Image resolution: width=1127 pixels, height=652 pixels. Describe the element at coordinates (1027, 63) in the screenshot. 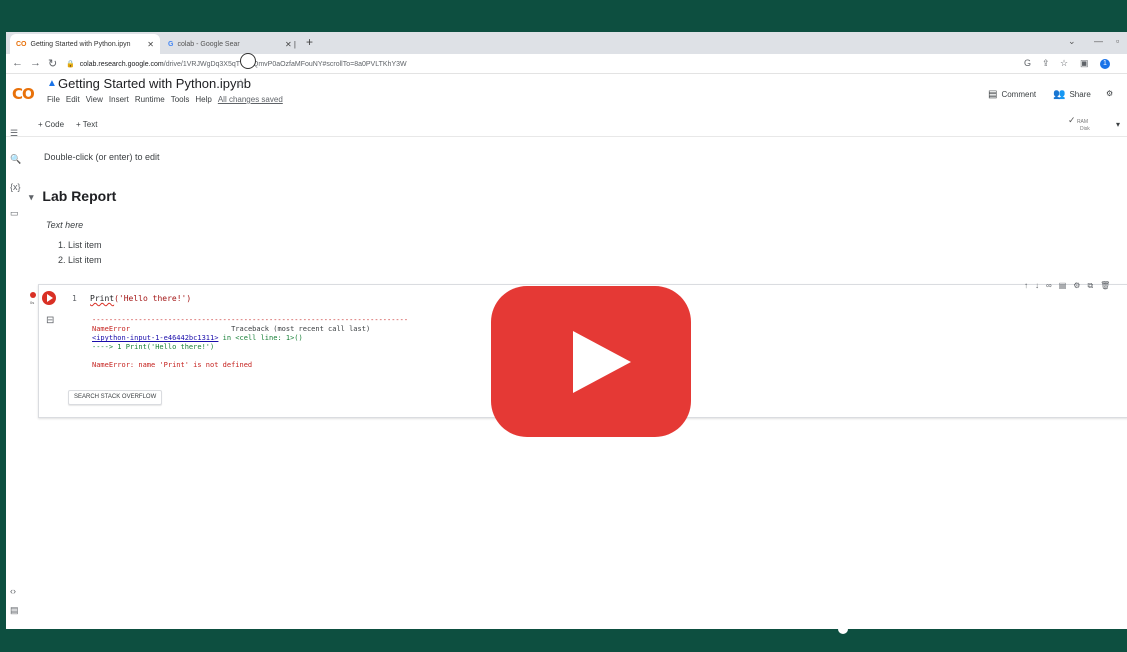

I see `google-lens-icon: G` at that location.